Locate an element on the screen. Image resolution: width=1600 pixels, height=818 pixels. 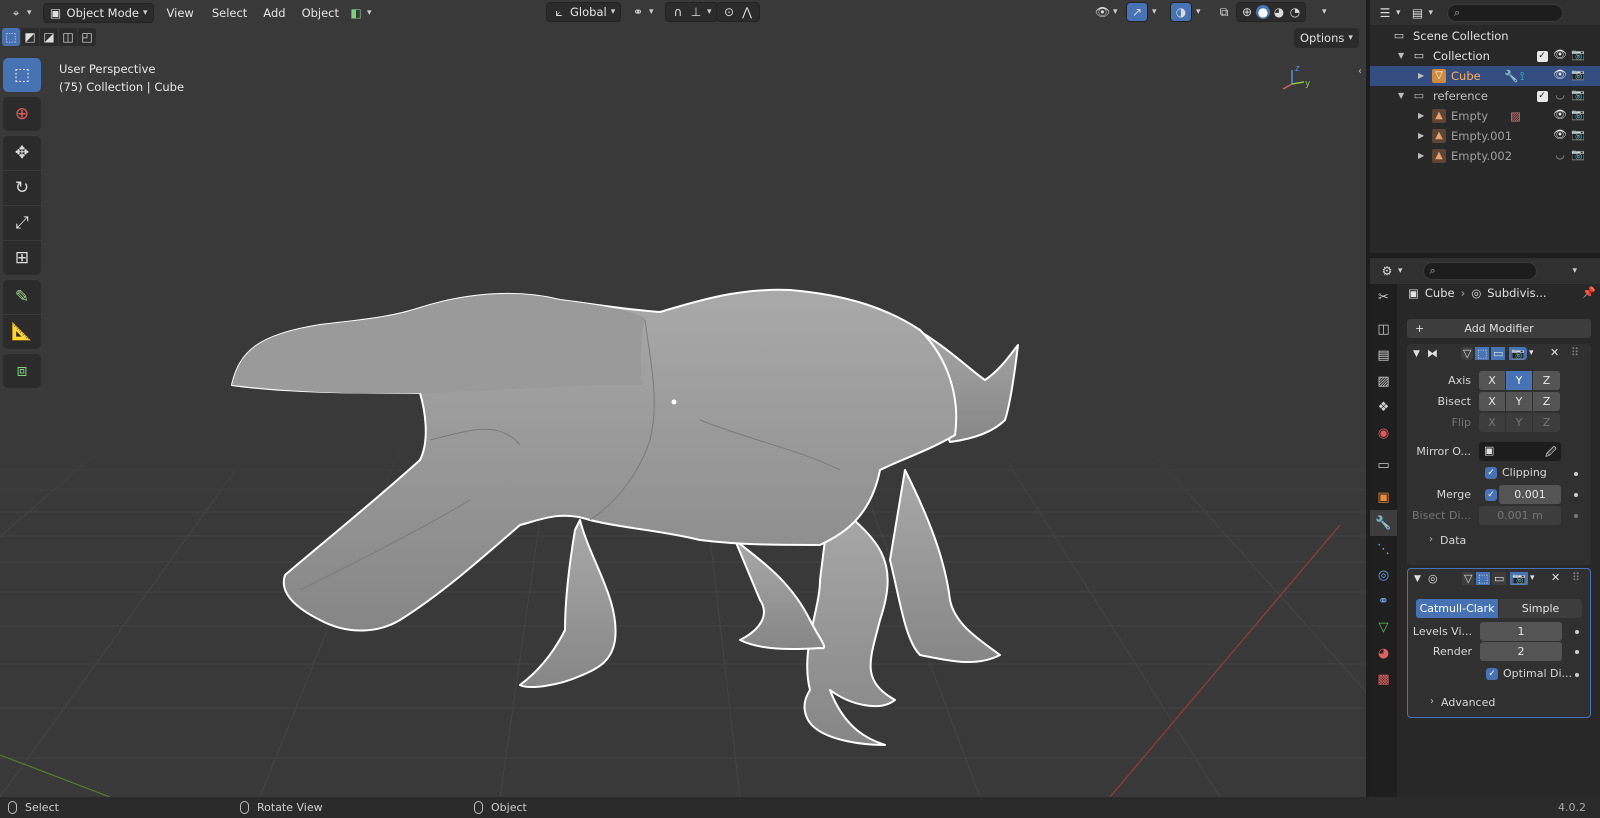
gizmo-toggle: ↗ is located at coordinates (1137, 12).